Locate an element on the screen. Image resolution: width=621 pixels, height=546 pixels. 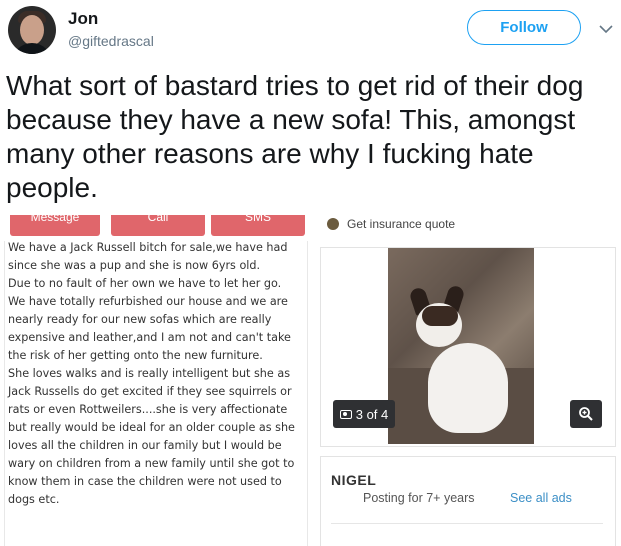
follow-button: Follow is located at coordinates (524, 27).